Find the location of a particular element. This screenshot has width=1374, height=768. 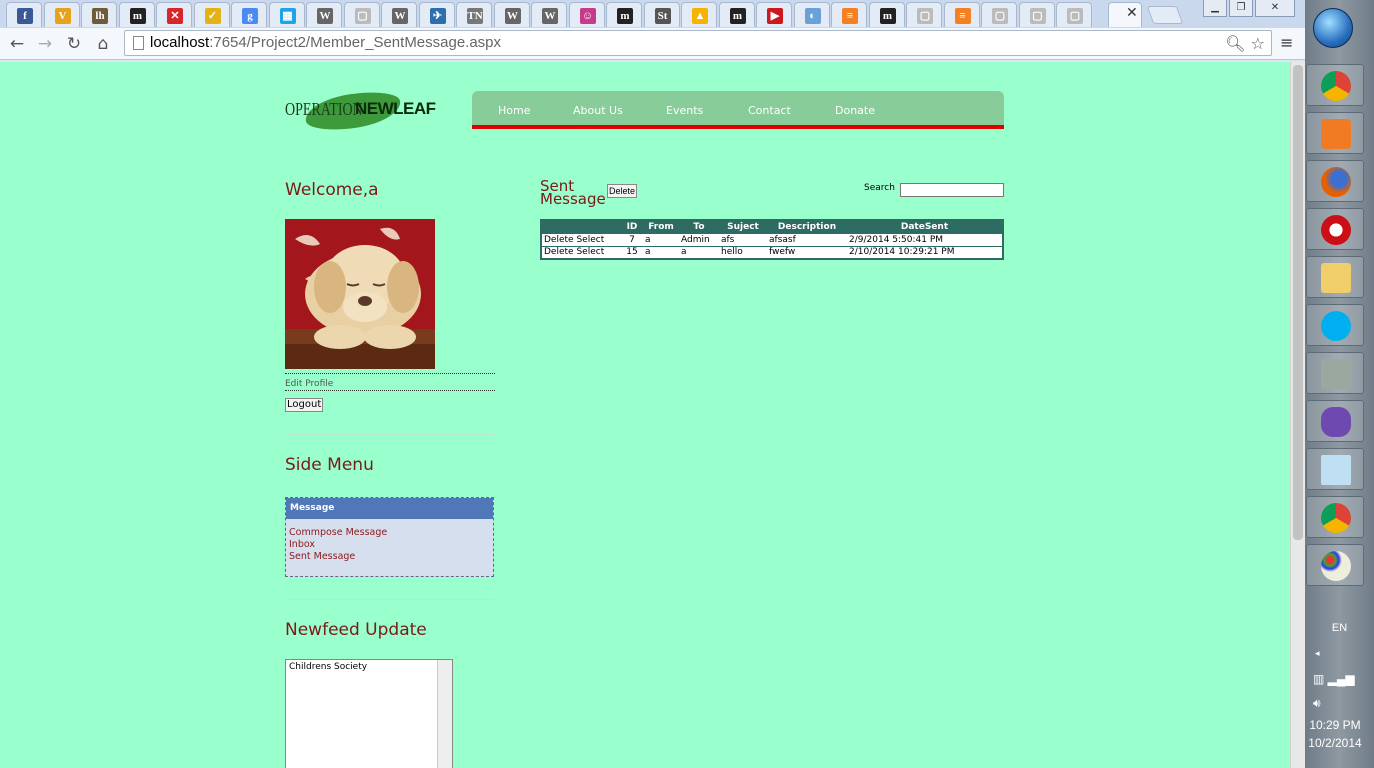

browser-tab: g is located at coordinates (249, 14).